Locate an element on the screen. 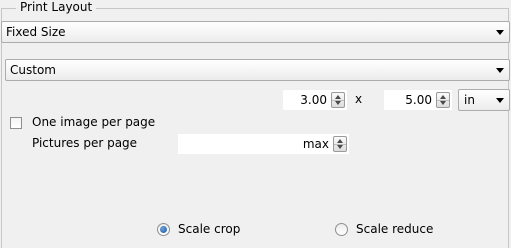  size-preset-value: Custom is located at coordinates (33, 70).